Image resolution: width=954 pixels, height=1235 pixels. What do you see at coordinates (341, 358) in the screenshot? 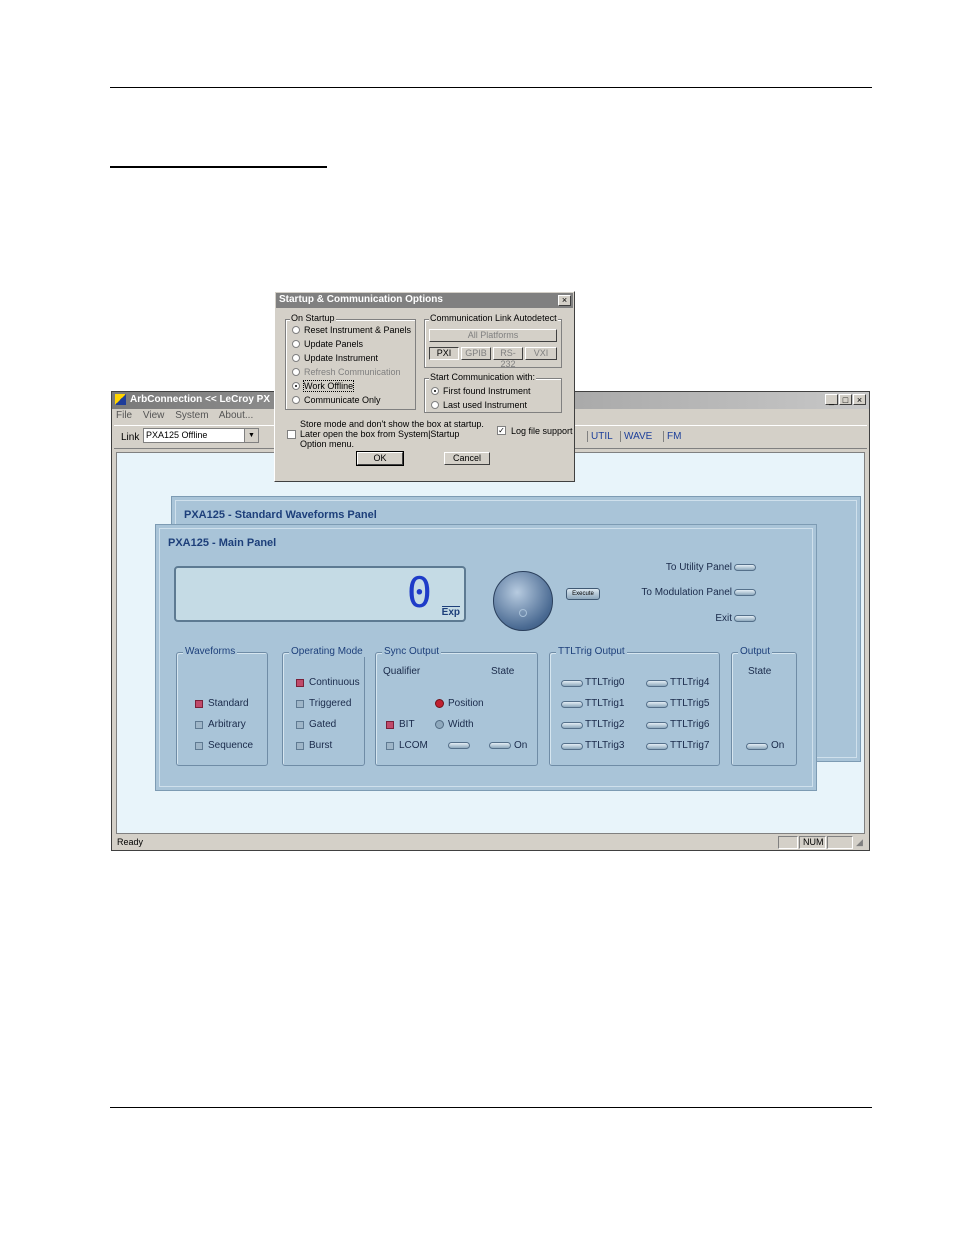
I see `option-label: Update Instrument` at bounding box center [341, 358].